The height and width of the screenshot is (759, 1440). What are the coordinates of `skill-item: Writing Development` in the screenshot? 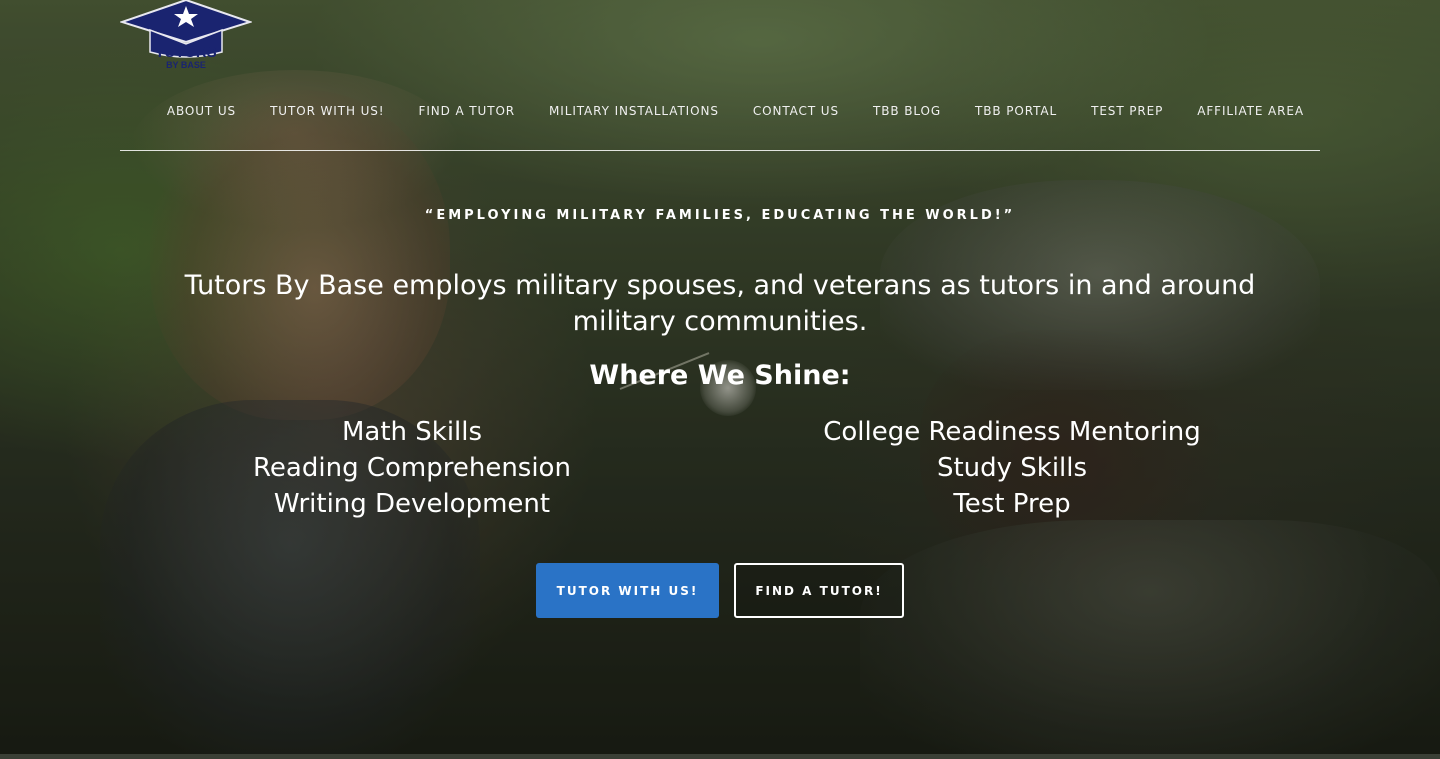 It's located at (412, 504).